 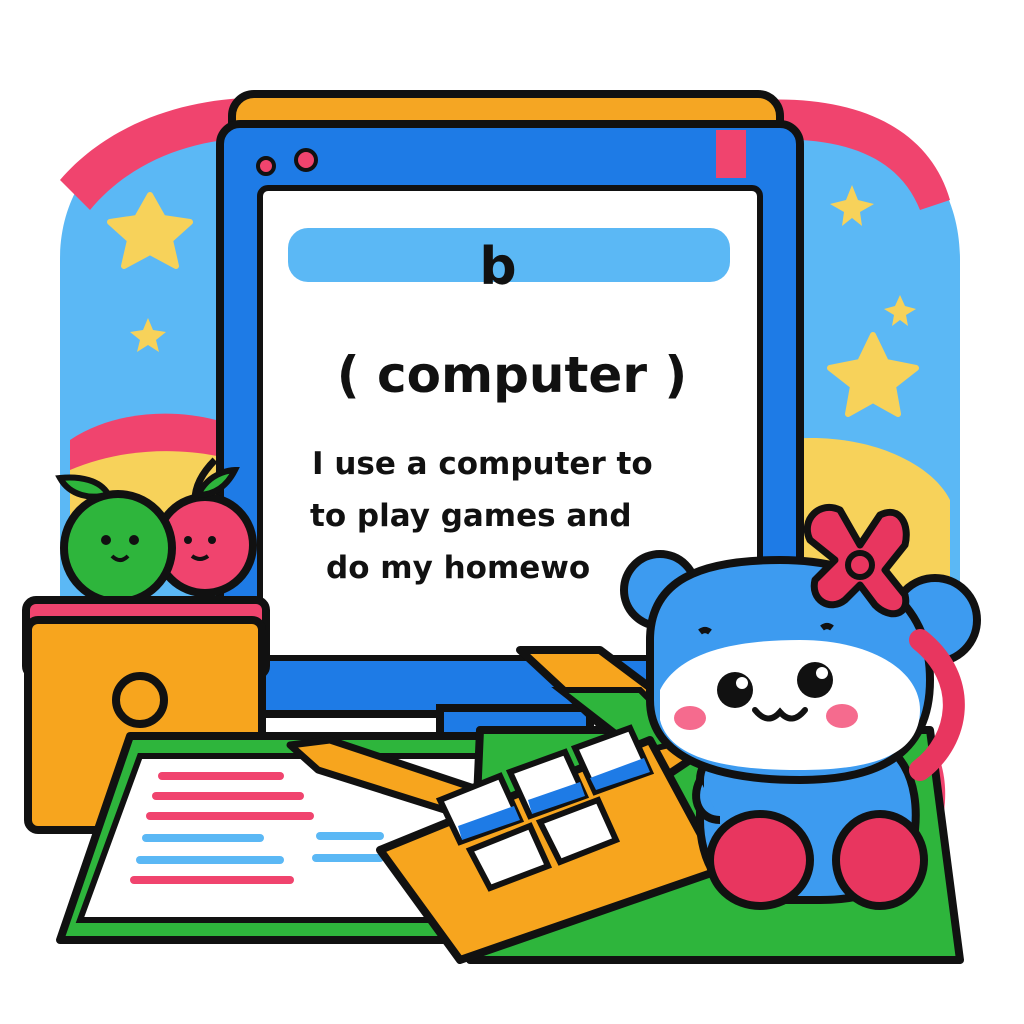 I want to click on screen-sentence-line-2: to play games and, so click(x=471, y=516).